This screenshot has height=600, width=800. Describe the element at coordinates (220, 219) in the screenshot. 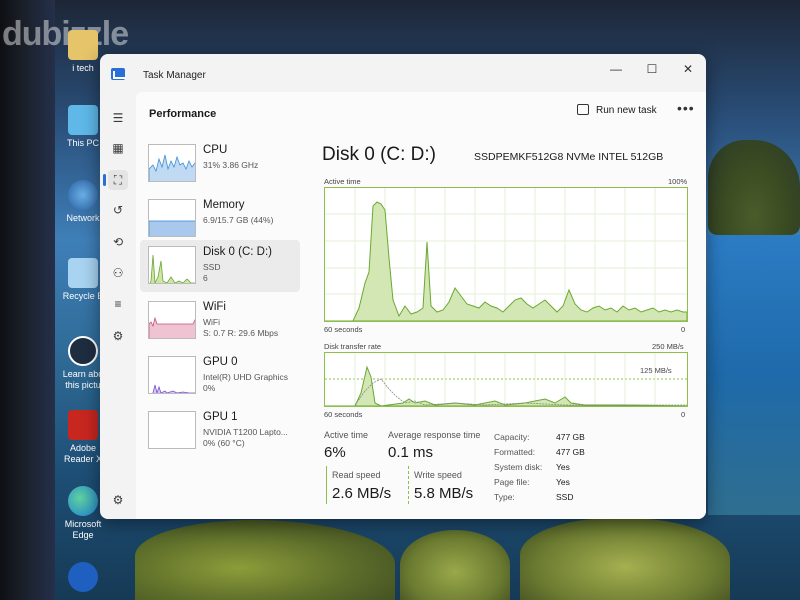

I see `device-memory: Memory 6.9/15.7 GB (44%)` at that location.